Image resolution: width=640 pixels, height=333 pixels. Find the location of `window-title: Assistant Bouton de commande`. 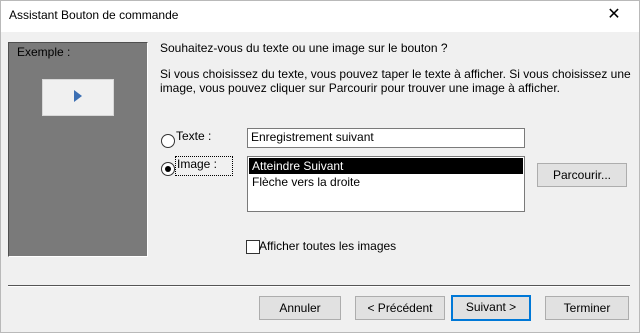

window-title: Assistant Bouton de commande is located at coordinates (94, 15).